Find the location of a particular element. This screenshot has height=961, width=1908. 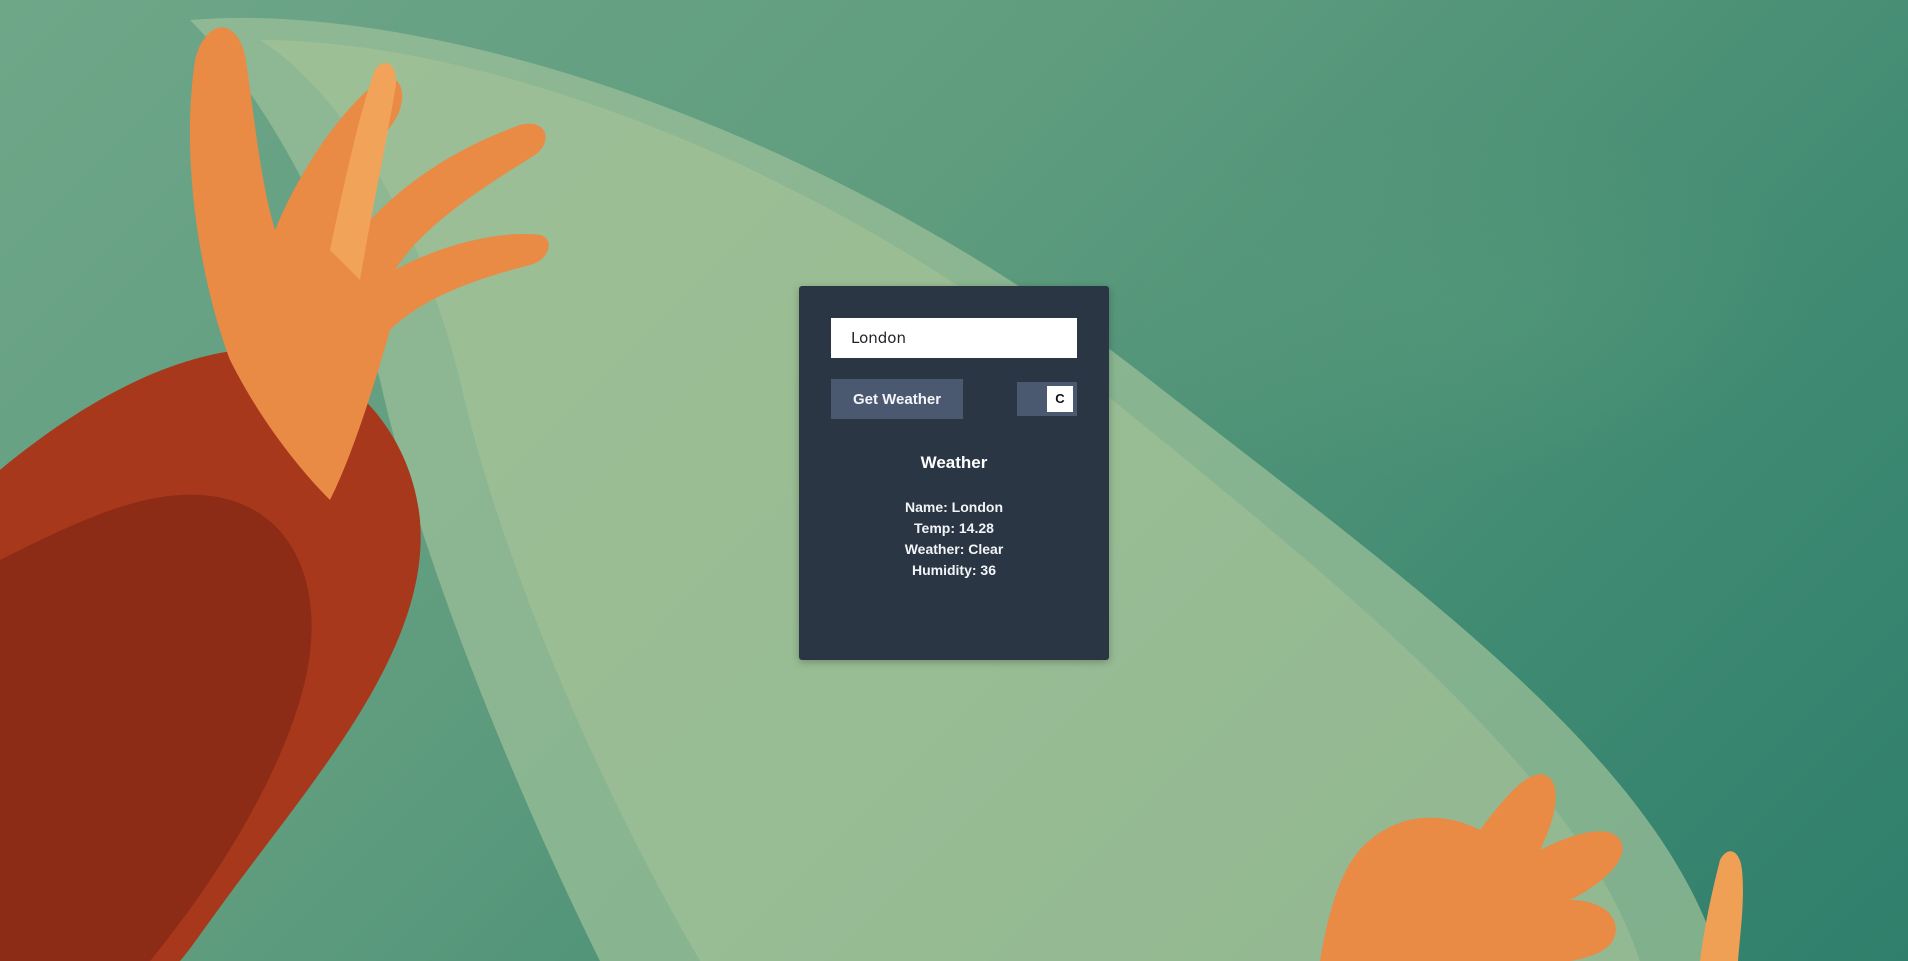

right-fingers is located at coordinates (1721, 906).